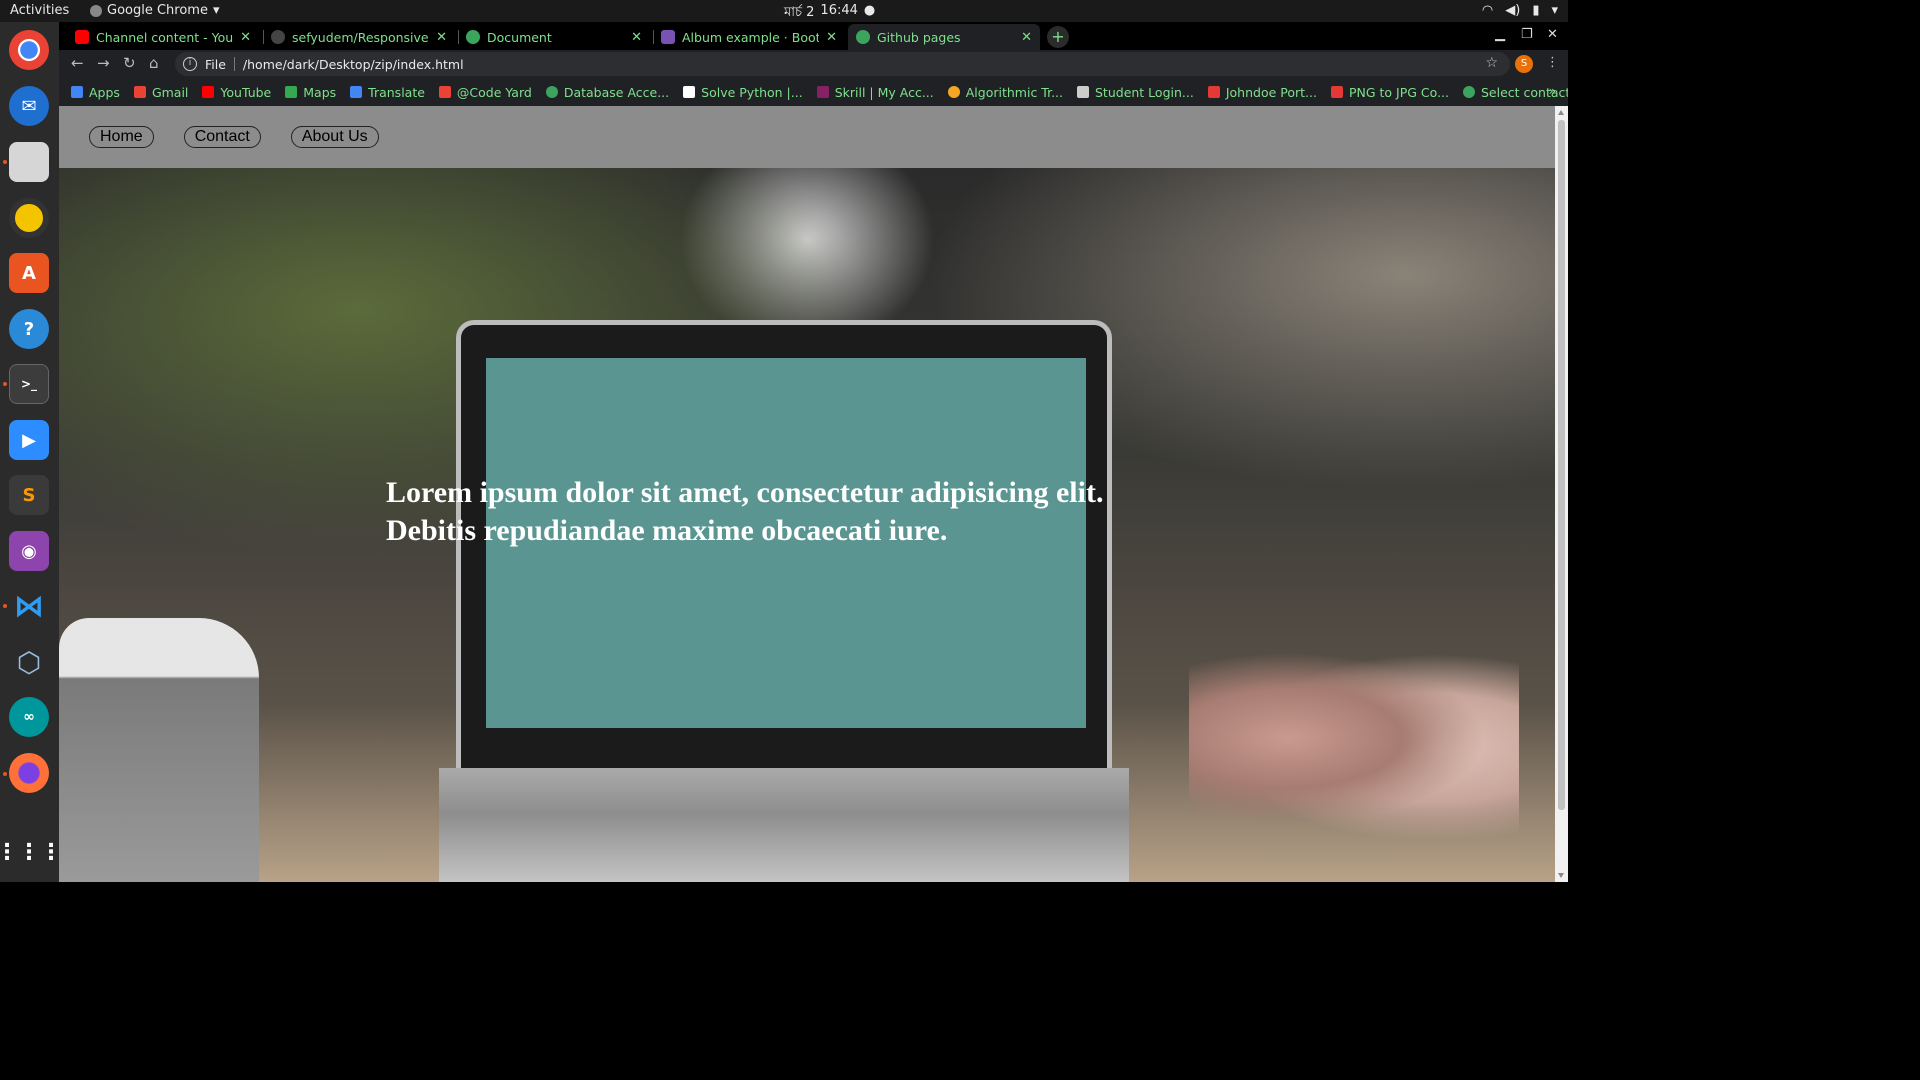 This screenshot has height=1080, width=1920. Describe the element at coordinates (29, 606) in the screenshot. I see `vscode-icon: ⋈` at that location.